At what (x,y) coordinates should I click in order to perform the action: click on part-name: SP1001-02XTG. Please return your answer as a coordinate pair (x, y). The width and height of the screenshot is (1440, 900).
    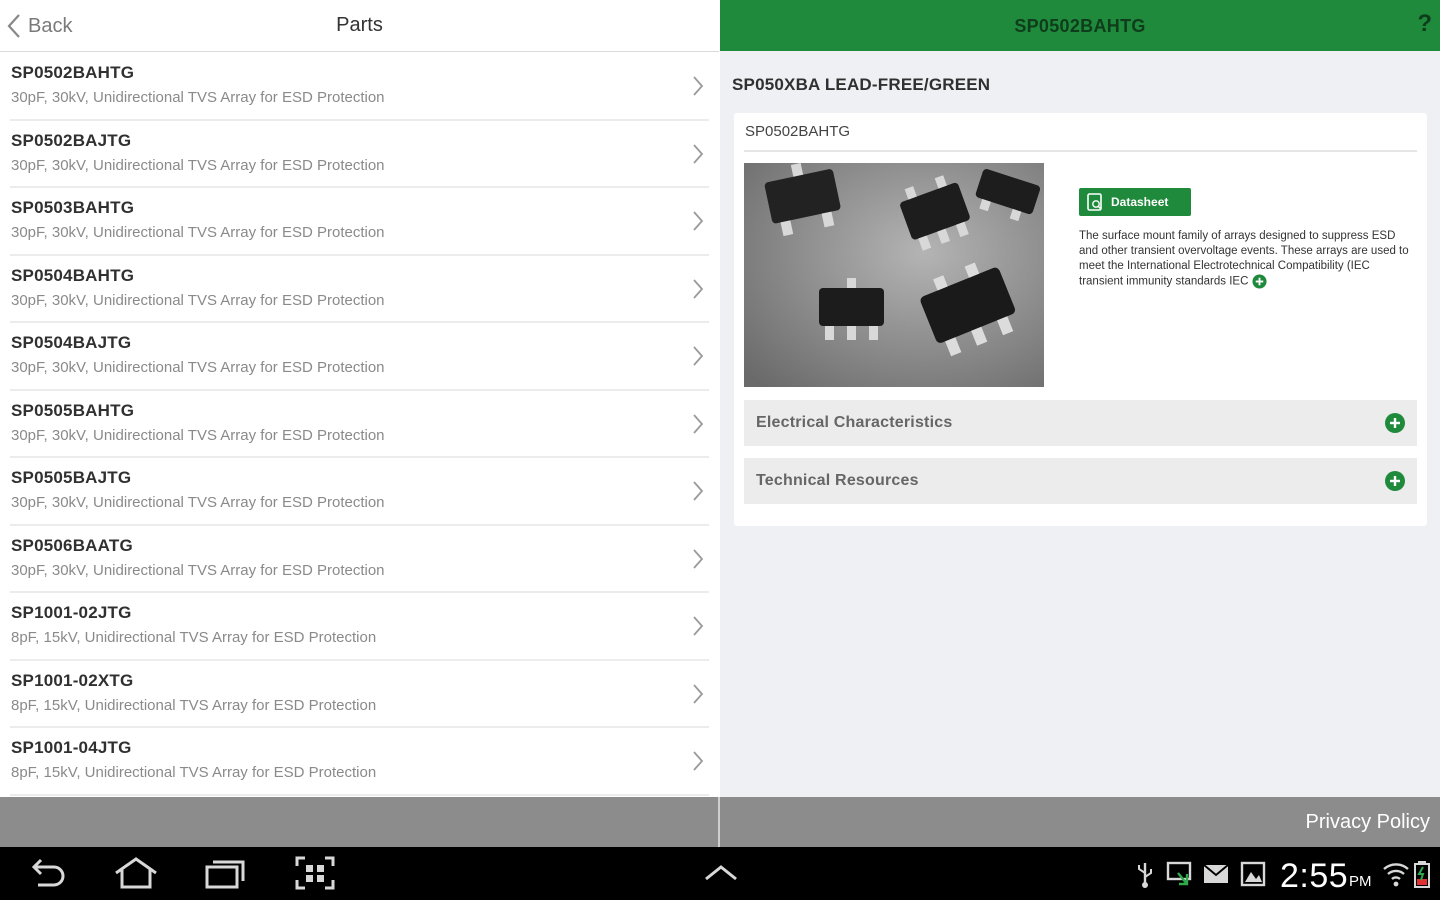
    Looking at the image, I should click on (72, 680).